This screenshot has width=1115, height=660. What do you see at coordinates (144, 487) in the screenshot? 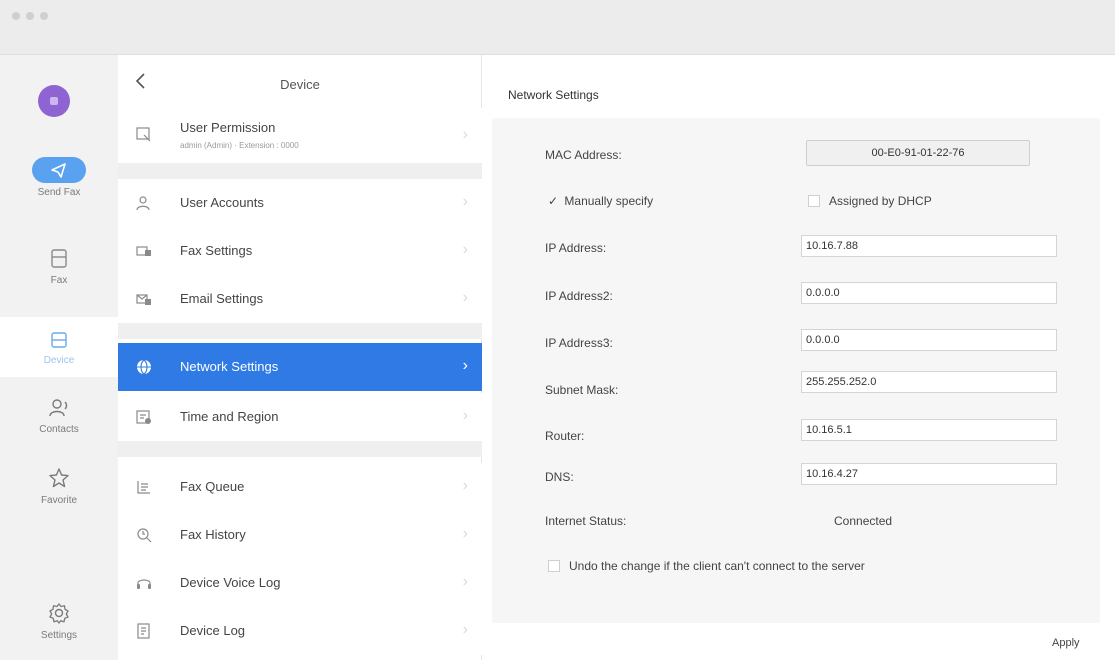
I see `queue-icon` at bounding box center [144, 487].